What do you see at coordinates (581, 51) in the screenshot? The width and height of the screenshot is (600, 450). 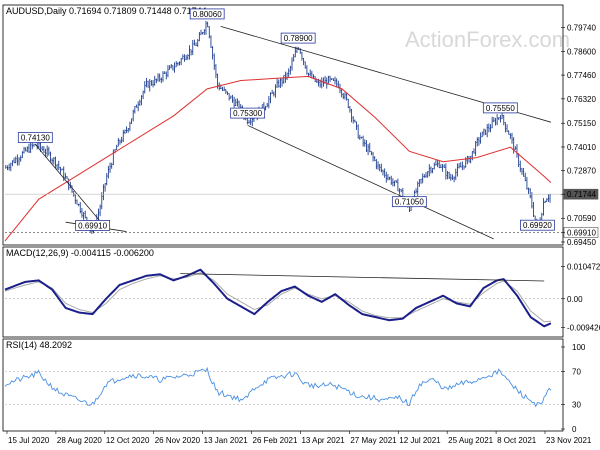 I see `y-tick-label: 0.78600` at bounding box center [581, 51].